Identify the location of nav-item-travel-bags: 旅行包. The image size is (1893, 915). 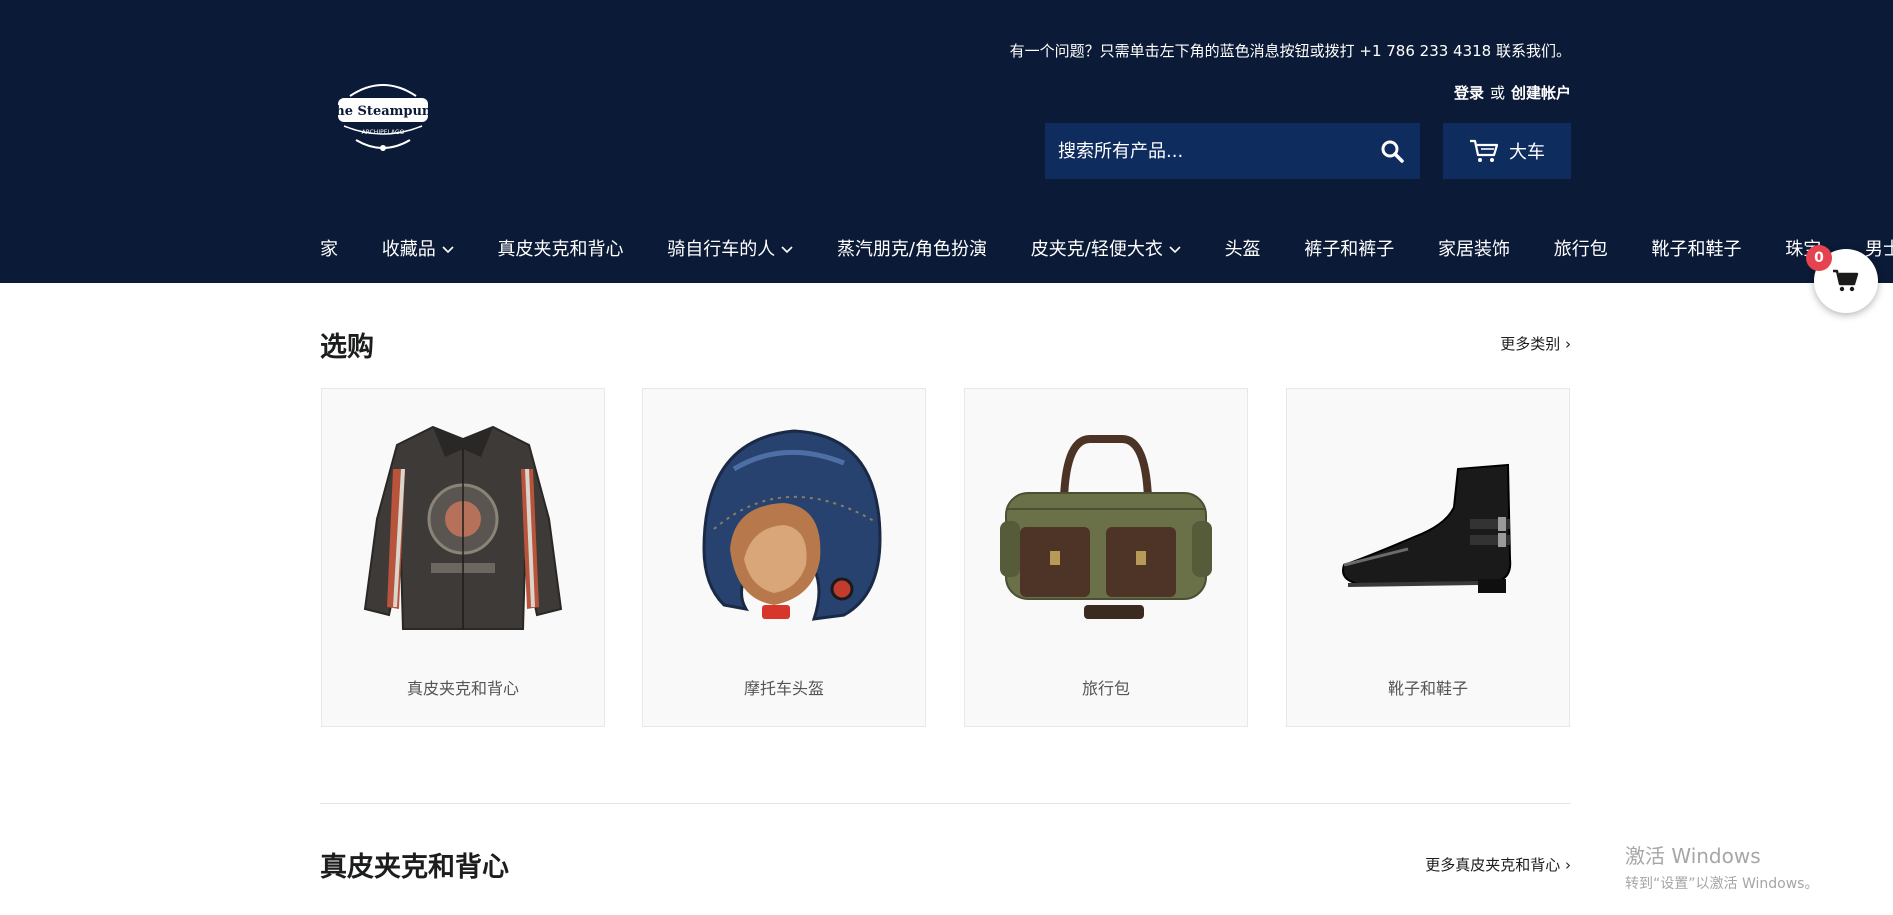
(1581, 248).